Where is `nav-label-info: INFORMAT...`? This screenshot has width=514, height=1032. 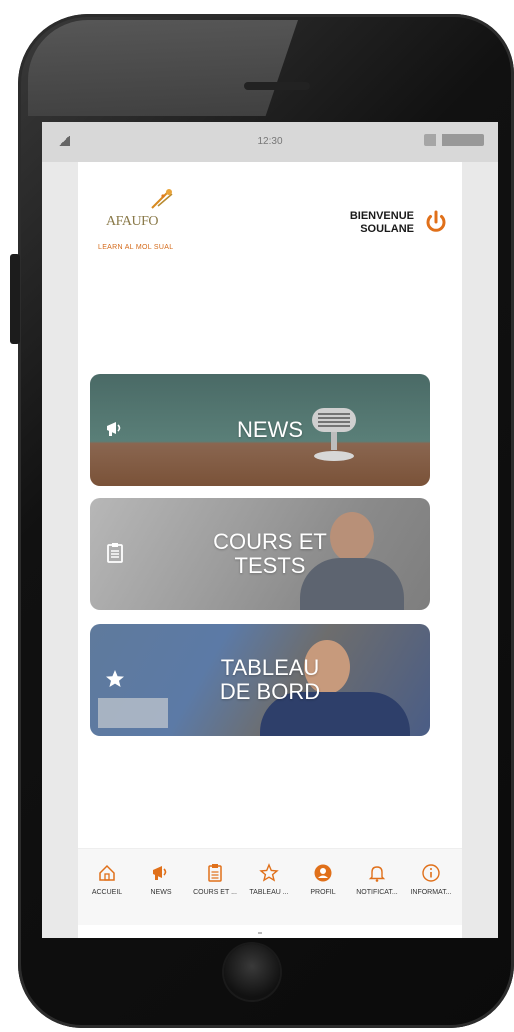
nav-label-info: INFORMAT... is located at coordinates (431, 892).